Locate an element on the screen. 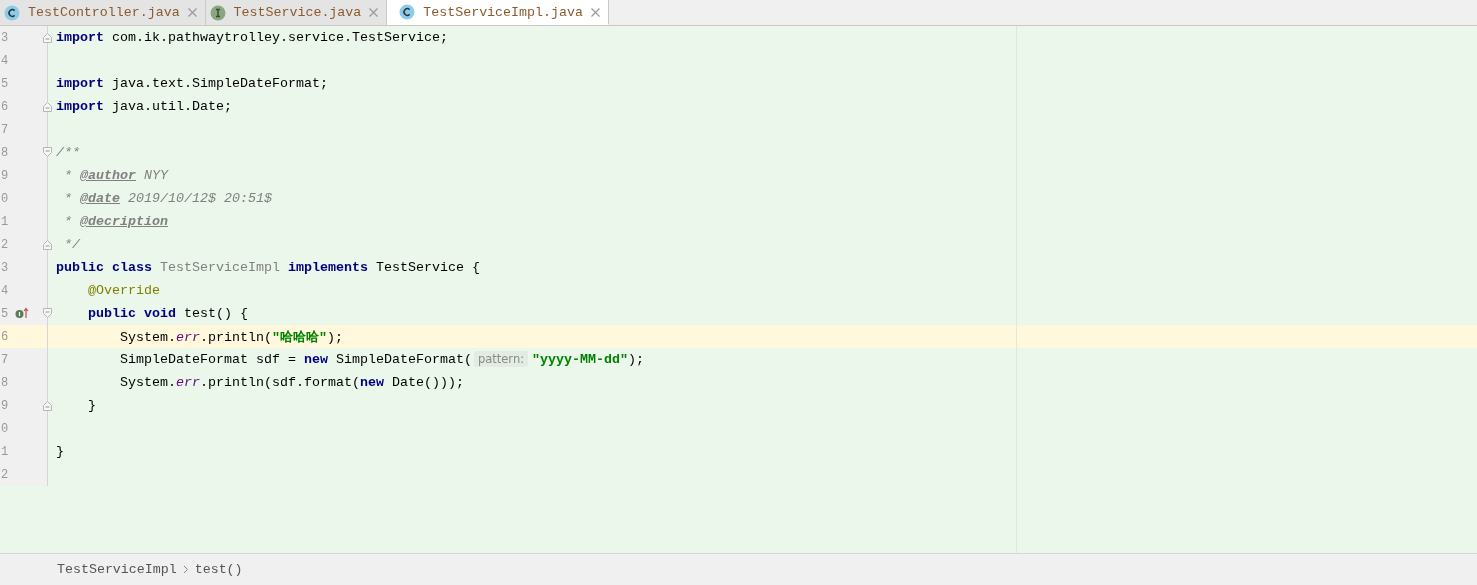 The width and height of the screenshot is (1477, 585). breadcrumb-item: test() is located at coordinates (218, 569).